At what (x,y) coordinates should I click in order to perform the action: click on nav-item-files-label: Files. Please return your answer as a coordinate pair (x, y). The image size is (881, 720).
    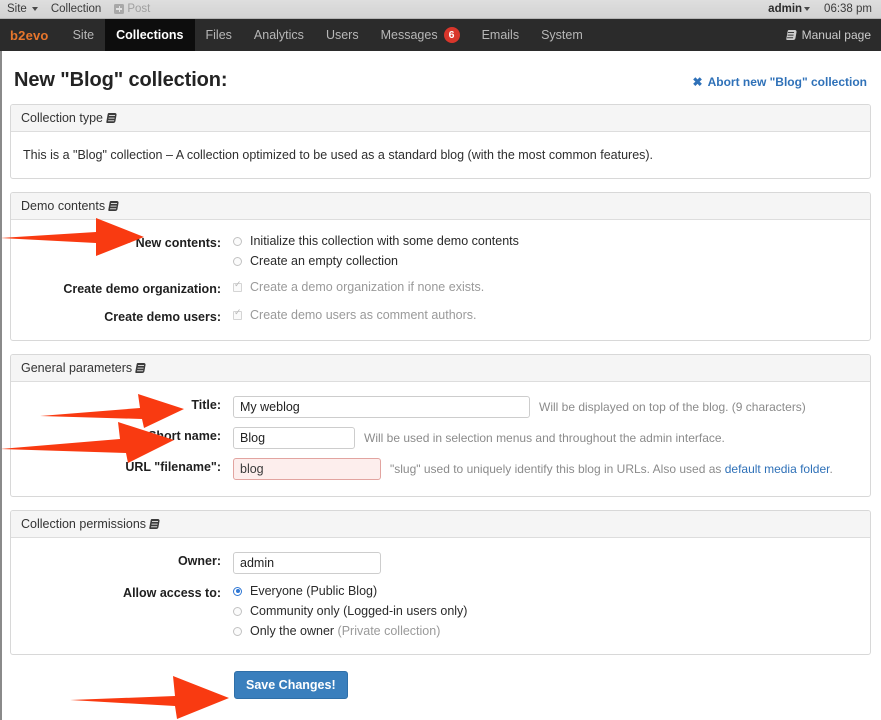
    Looking at the image, I should click on (218, 35).